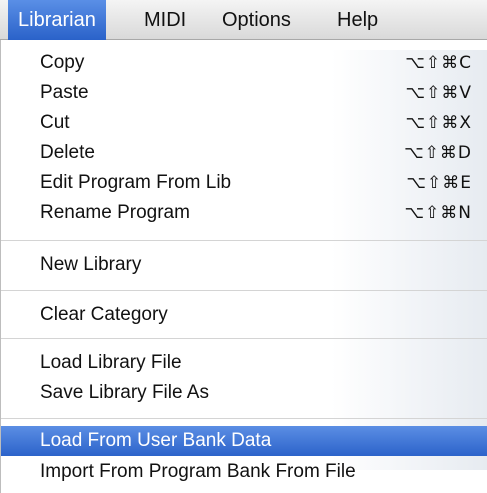  Describe the element at coordinates (244, 63) in the screenshot. I see `menu-item-copy: Copy ⌥⇧⌘C` at that location.